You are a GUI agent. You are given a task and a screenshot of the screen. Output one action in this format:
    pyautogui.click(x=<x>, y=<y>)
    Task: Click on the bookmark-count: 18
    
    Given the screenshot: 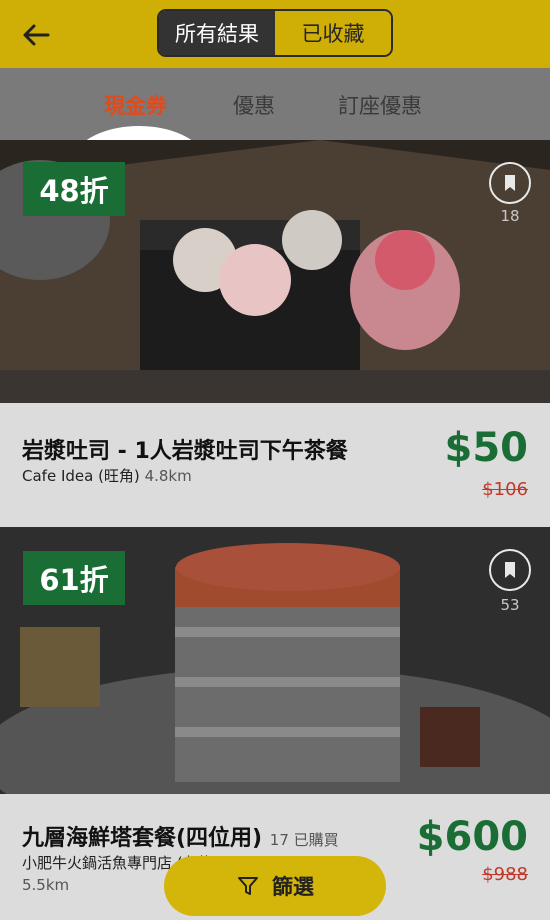 What is the action you would take?
    pyautogui.click(x=510, y=216)
    